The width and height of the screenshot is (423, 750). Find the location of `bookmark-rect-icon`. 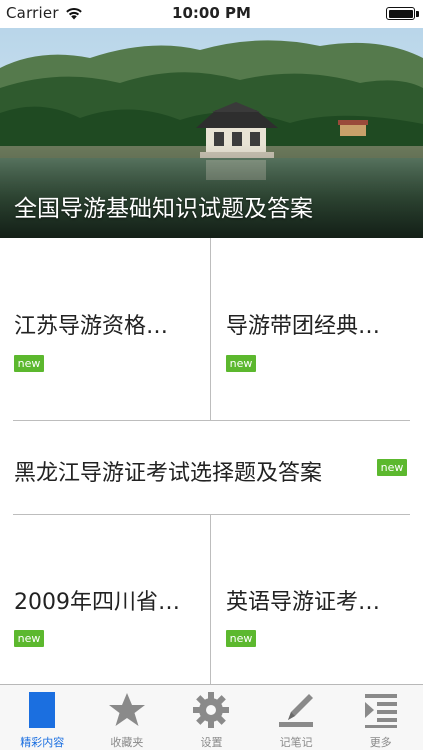

bookmark-rect-icon is located at coordinates (42, 710).